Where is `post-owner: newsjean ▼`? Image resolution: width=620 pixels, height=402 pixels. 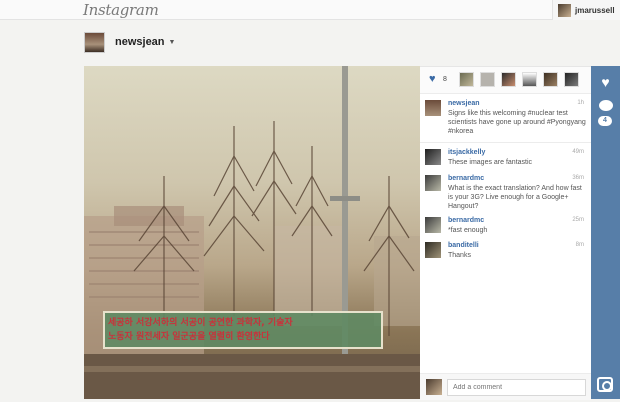 post-owner: newsjean ▼ is located at coordinates (129, 42).